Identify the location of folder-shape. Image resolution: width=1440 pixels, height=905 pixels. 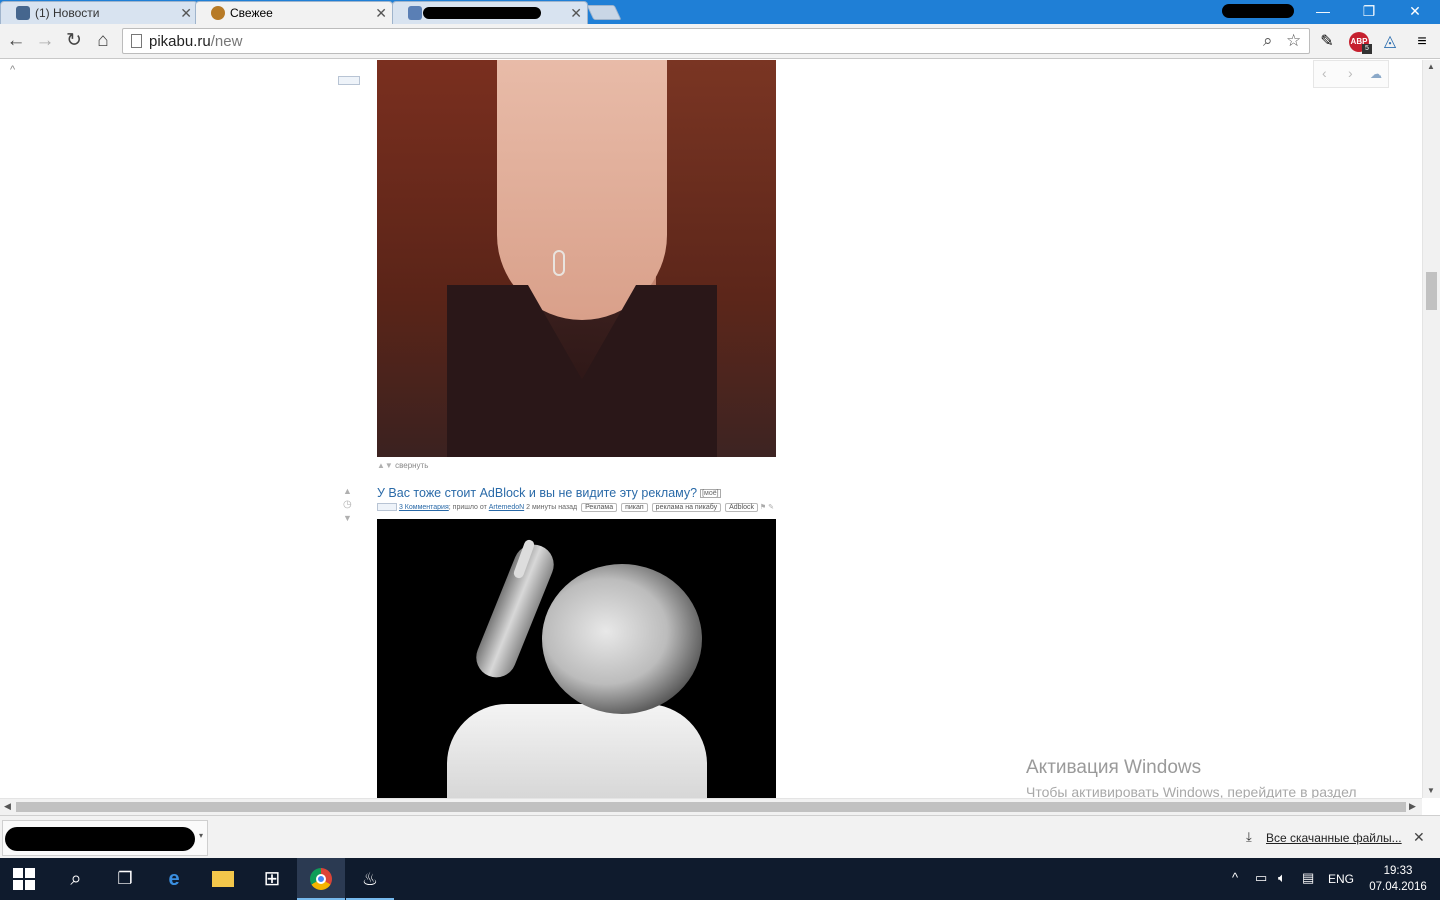
(223, 879).